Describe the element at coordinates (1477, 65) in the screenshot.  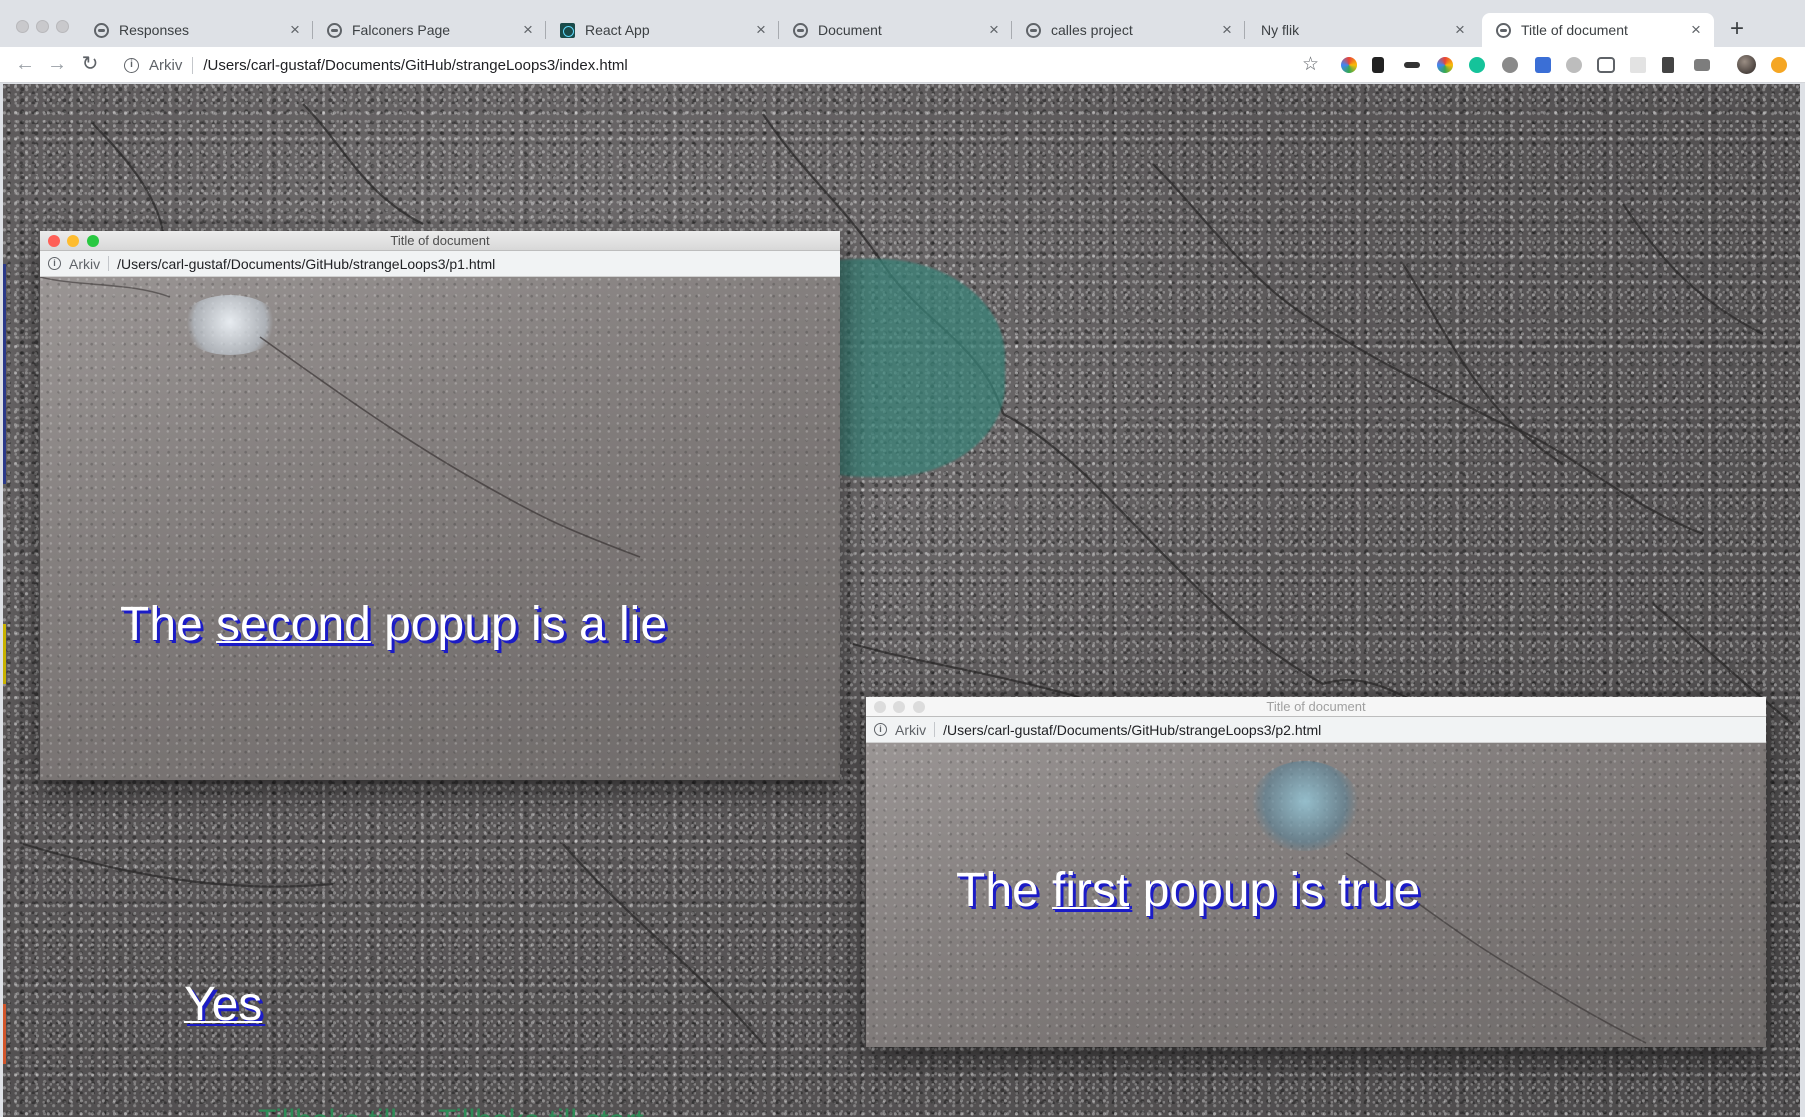
I see `grammarly-icon` at that location.